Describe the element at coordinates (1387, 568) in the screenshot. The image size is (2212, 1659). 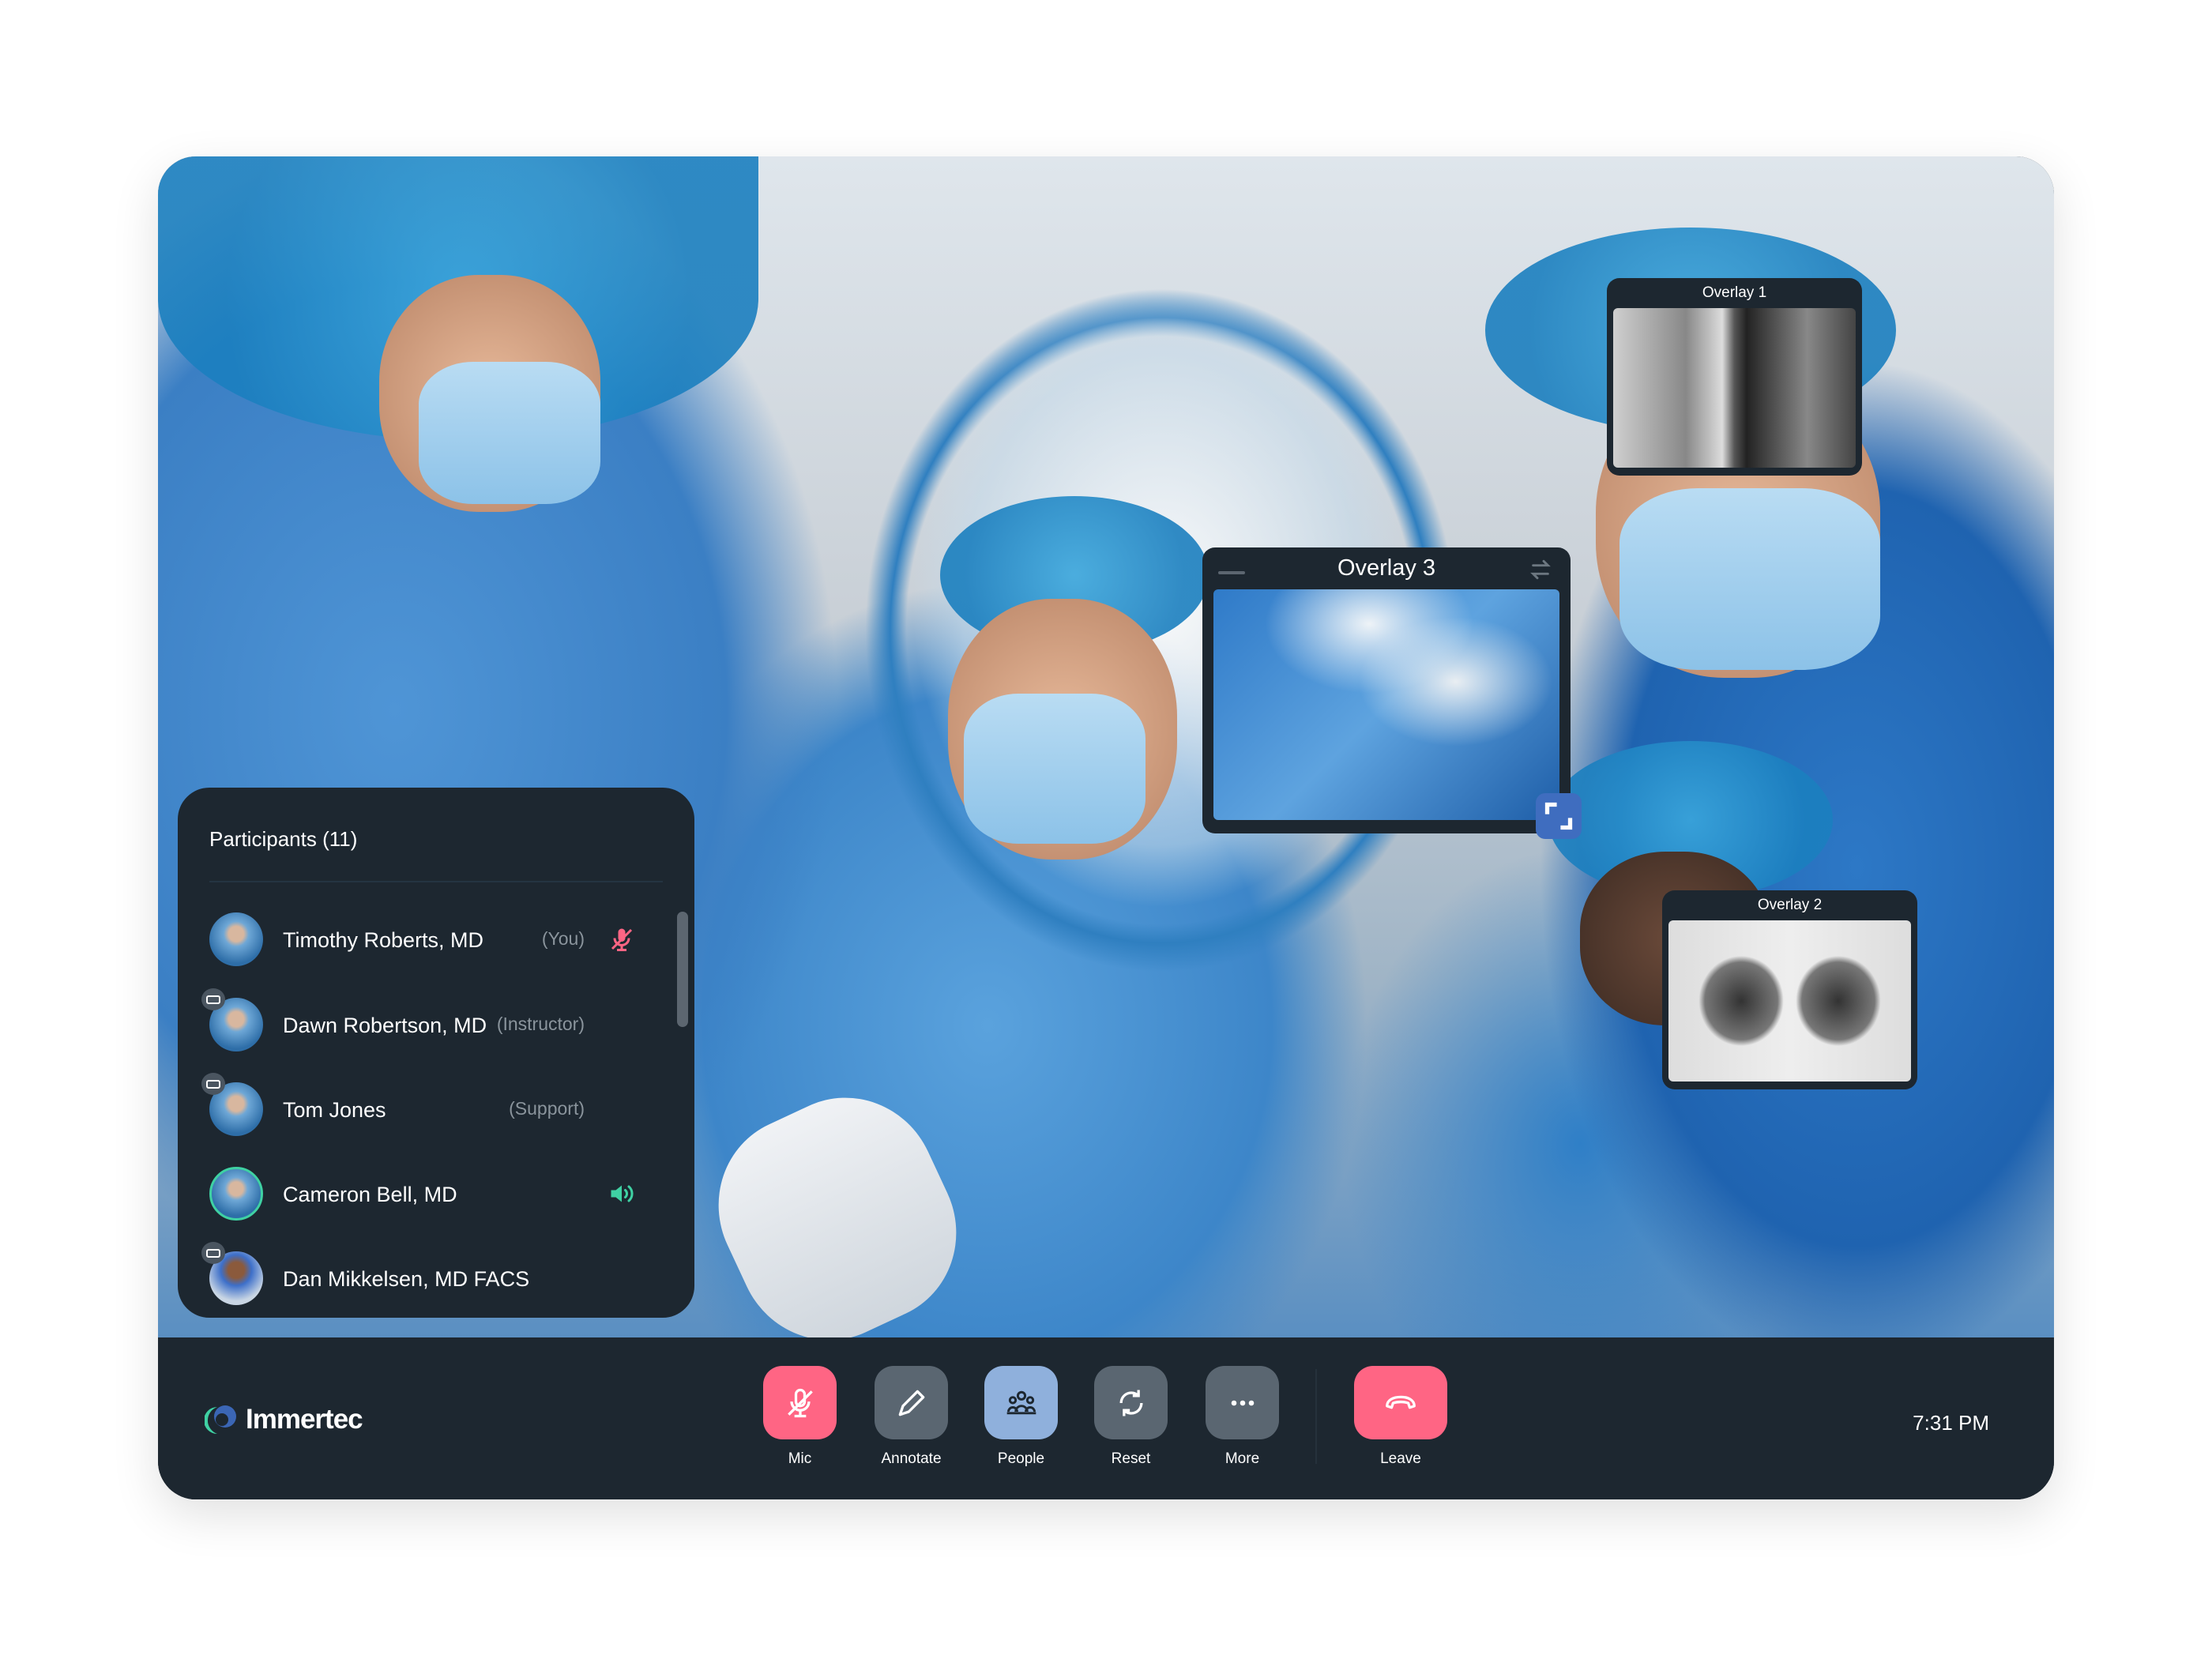
I see `overlay-title: Overlay 3` at that location.